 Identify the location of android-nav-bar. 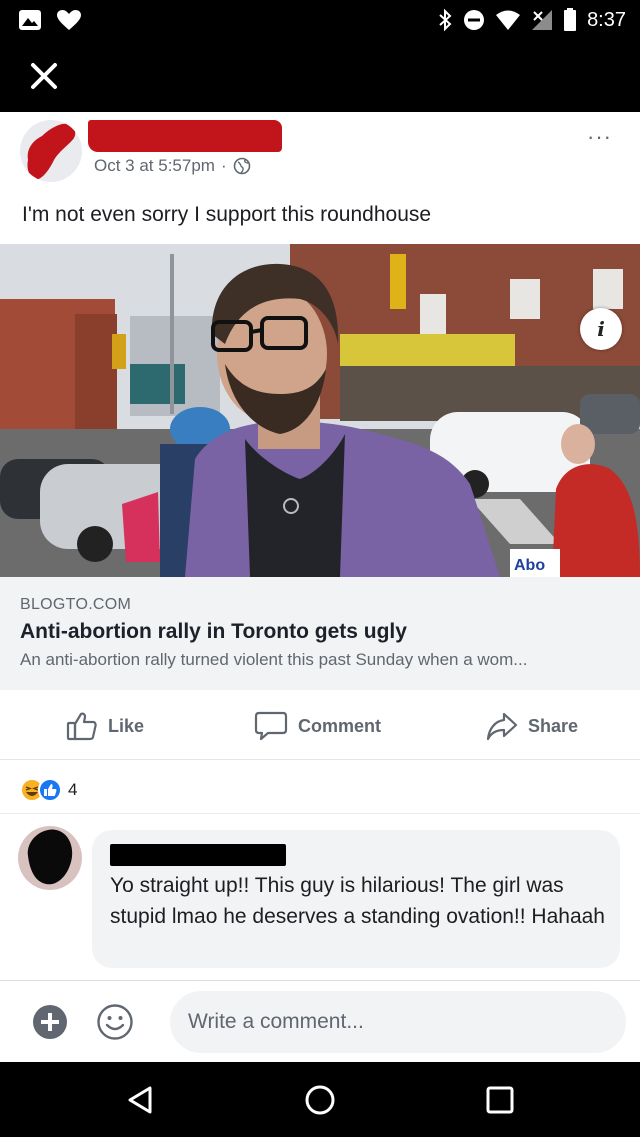
(320, 1099).